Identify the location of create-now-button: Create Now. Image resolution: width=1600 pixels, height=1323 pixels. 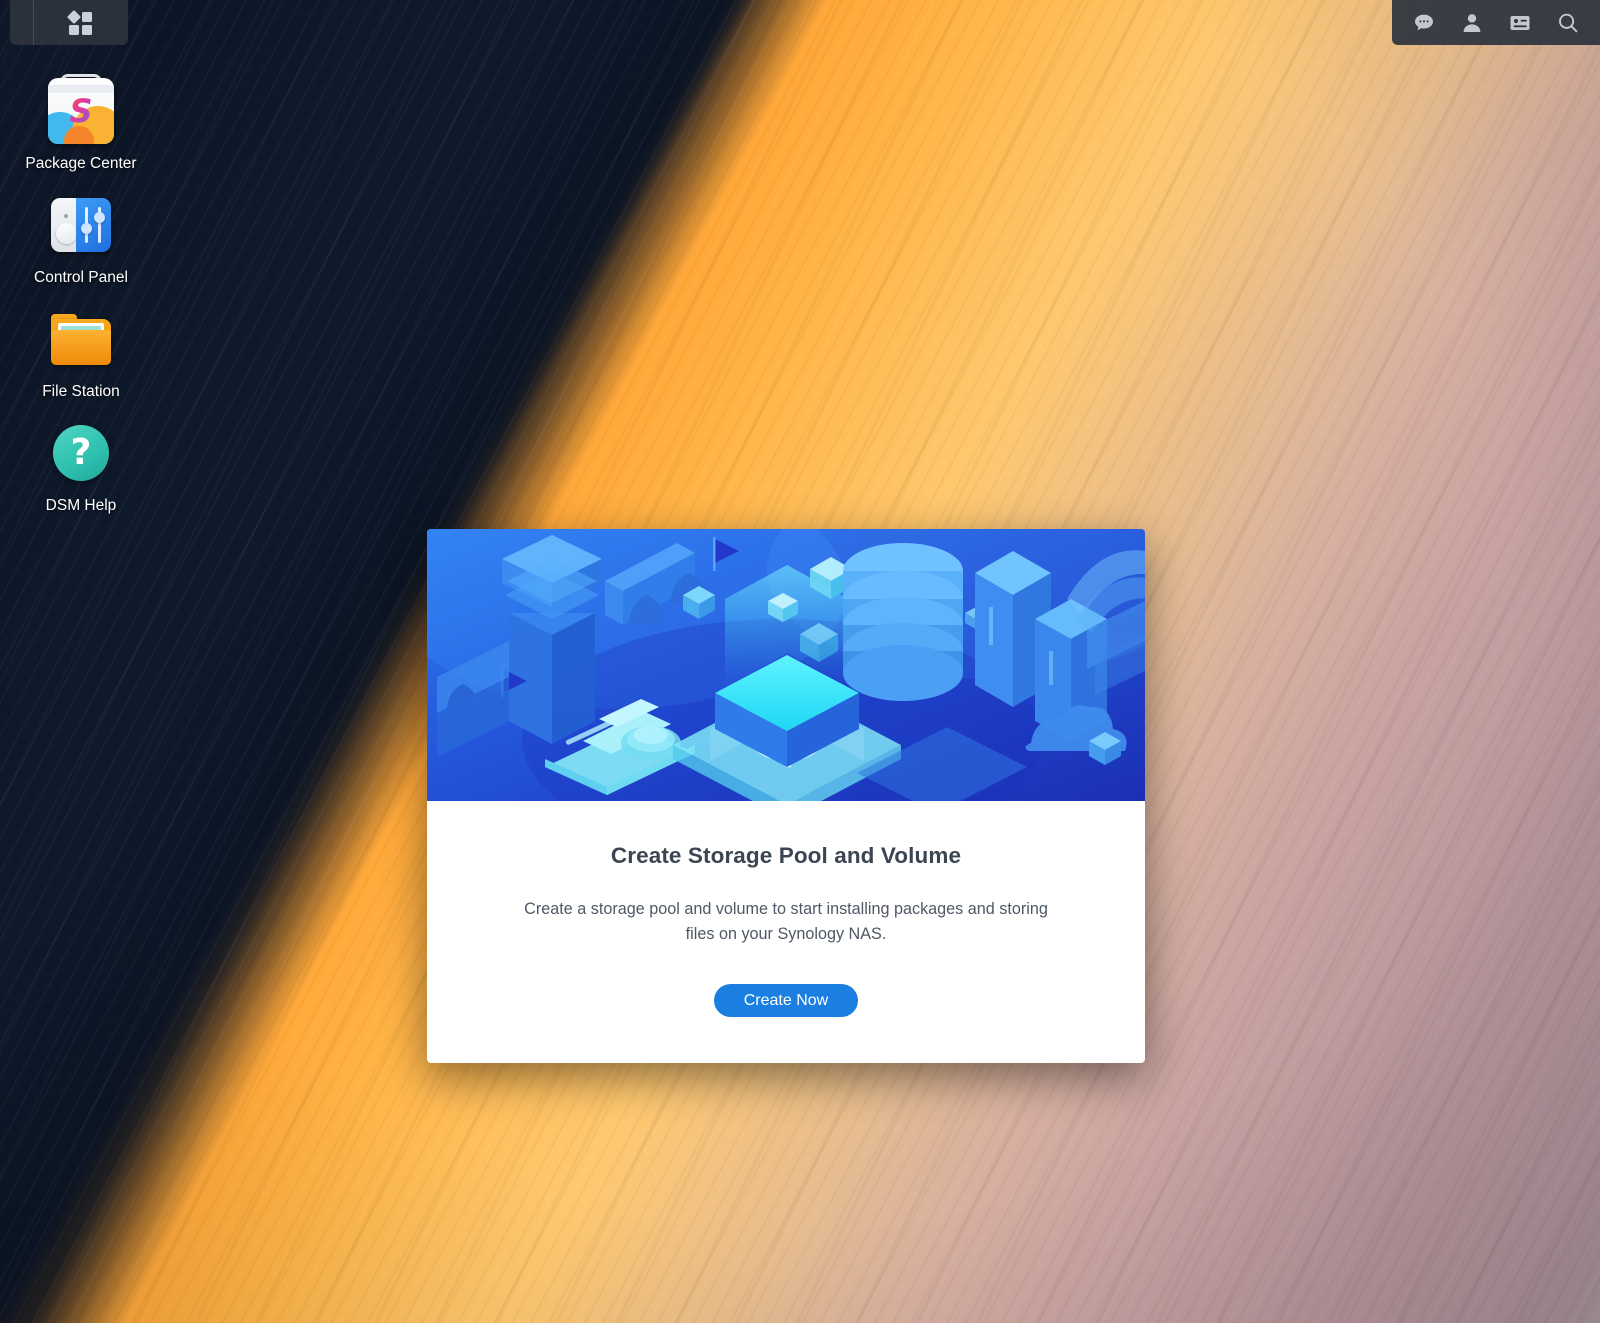
(786, 1000).